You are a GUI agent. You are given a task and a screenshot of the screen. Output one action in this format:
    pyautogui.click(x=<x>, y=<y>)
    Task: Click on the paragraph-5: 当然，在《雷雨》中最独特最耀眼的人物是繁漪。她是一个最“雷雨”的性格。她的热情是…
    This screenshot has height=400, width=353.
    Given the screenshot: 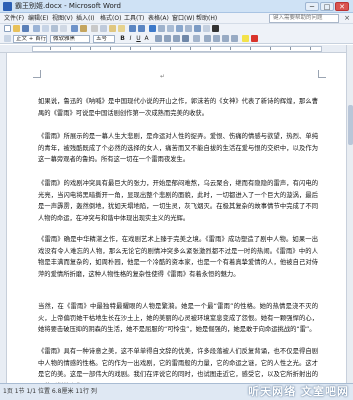 What is the action you would take?
    pyautogui.click(x=178, y=318)
    